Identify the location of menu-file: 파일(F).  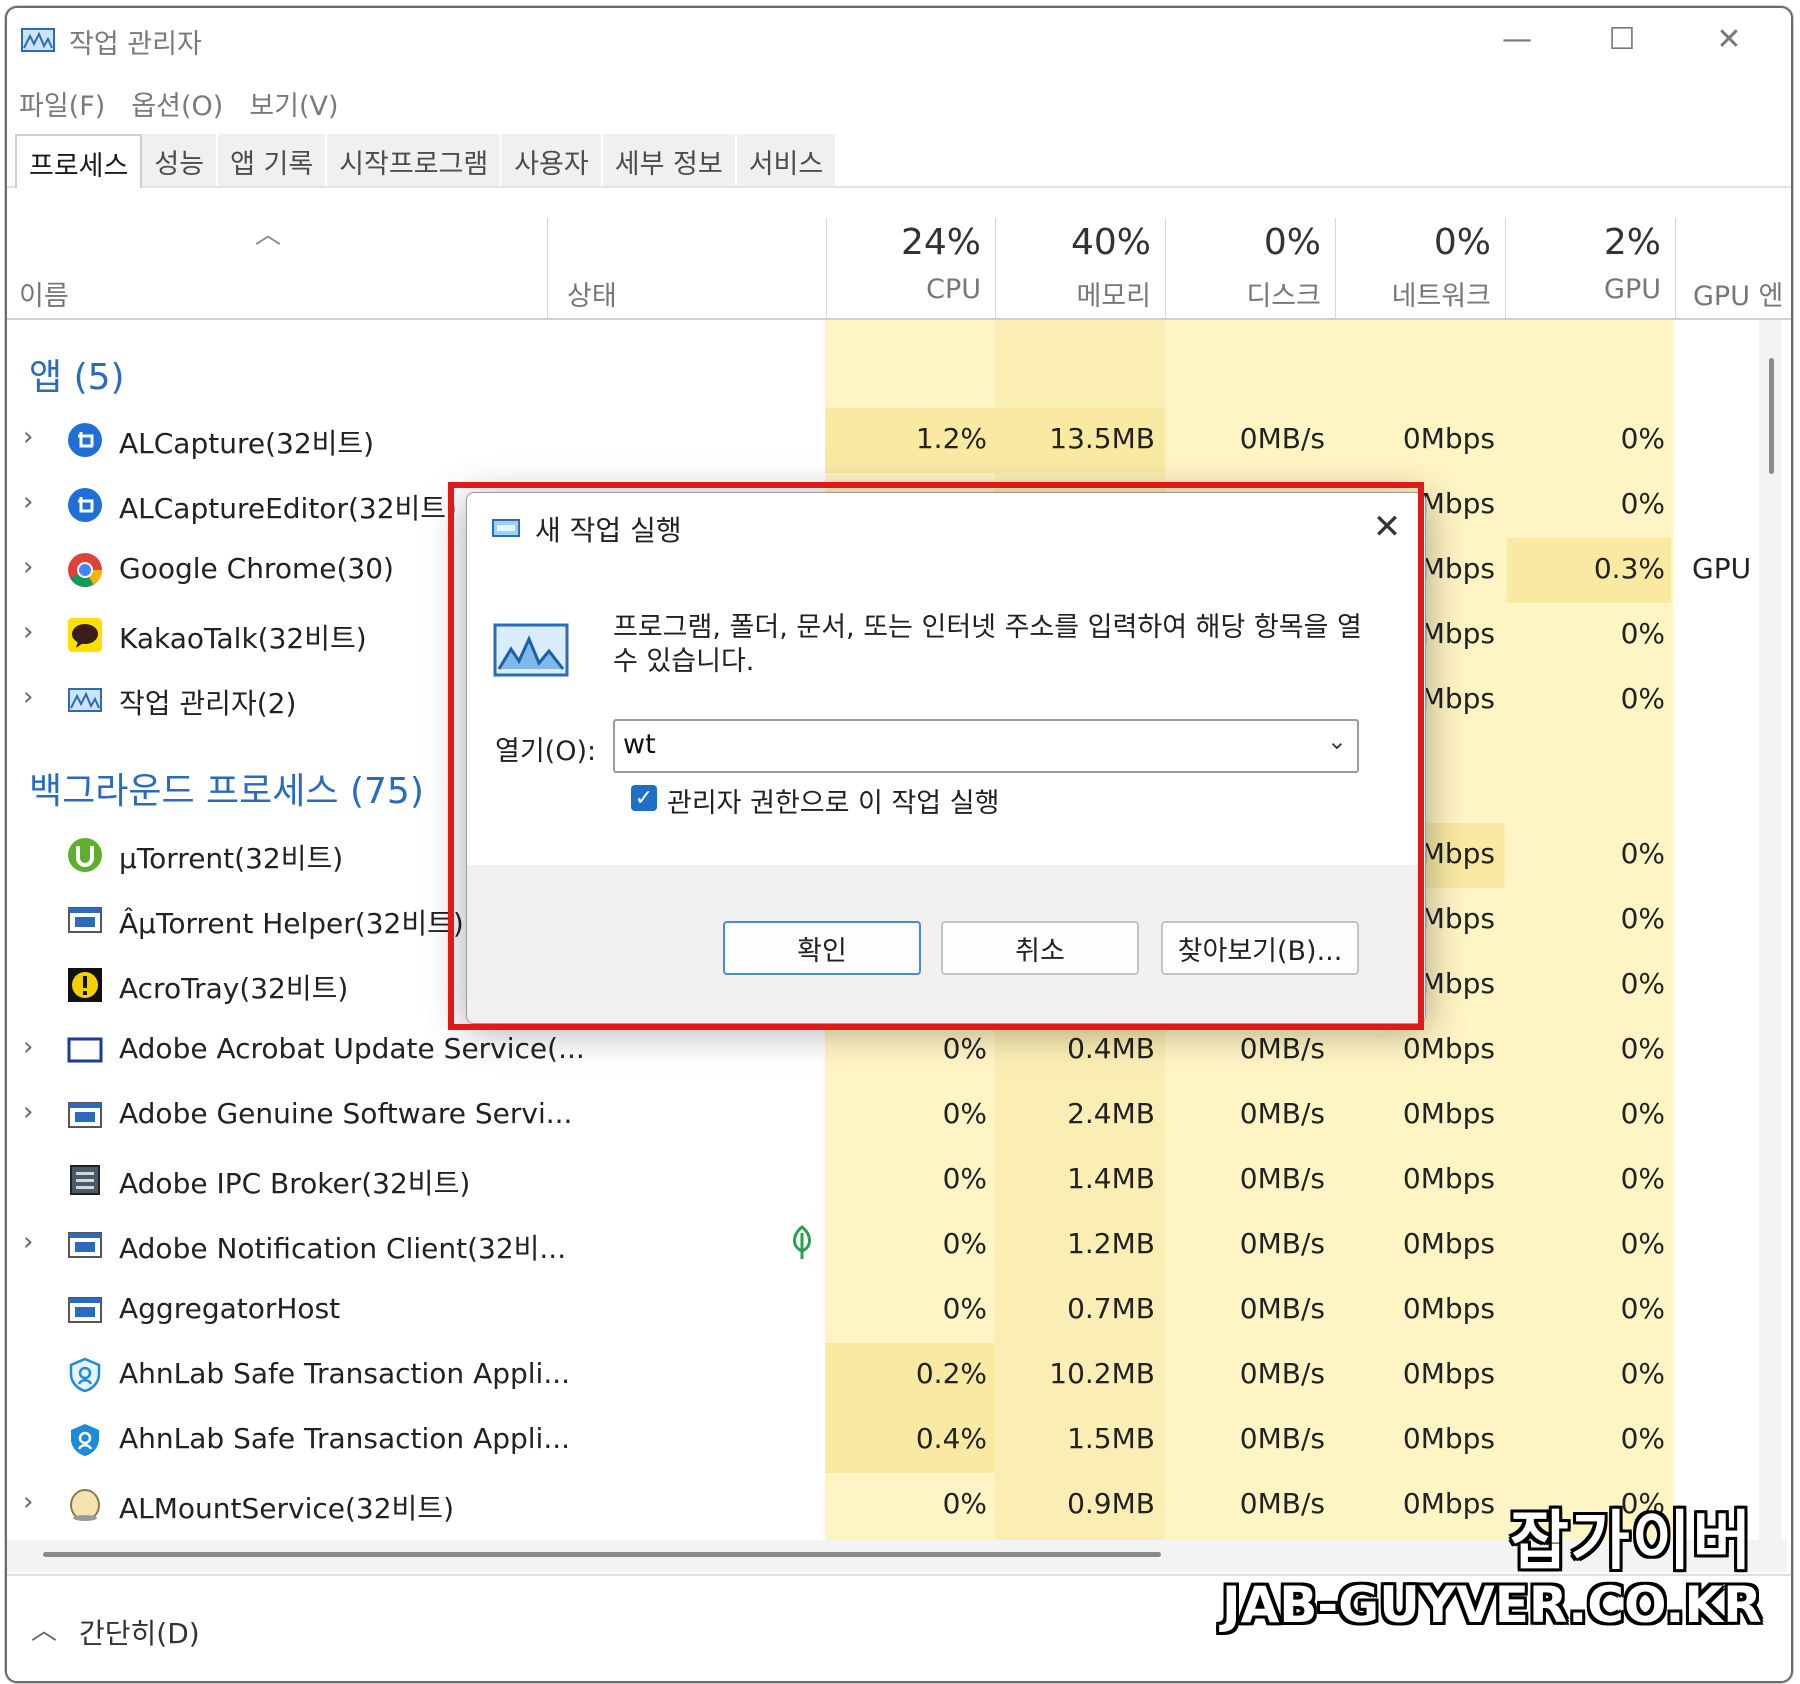
(63, 102).